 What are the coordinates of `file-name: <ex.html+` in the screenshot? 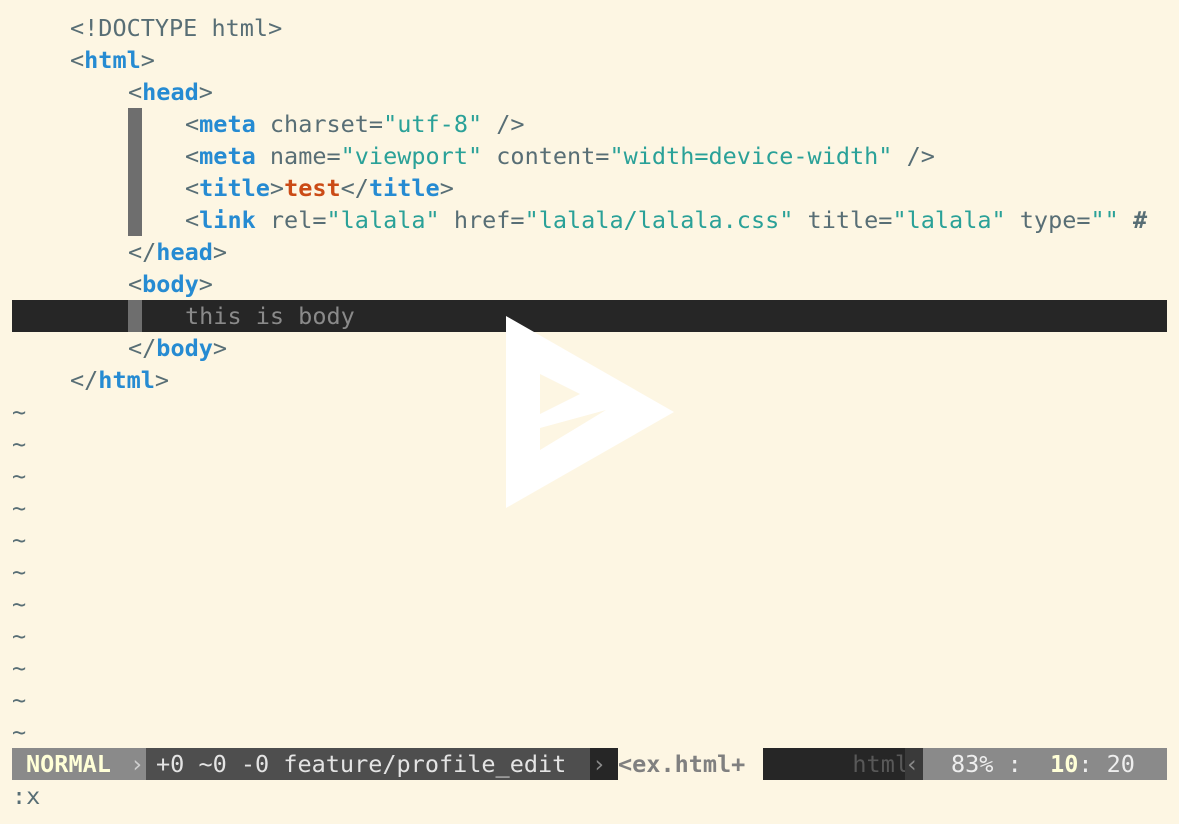 It's located at (690, 764).